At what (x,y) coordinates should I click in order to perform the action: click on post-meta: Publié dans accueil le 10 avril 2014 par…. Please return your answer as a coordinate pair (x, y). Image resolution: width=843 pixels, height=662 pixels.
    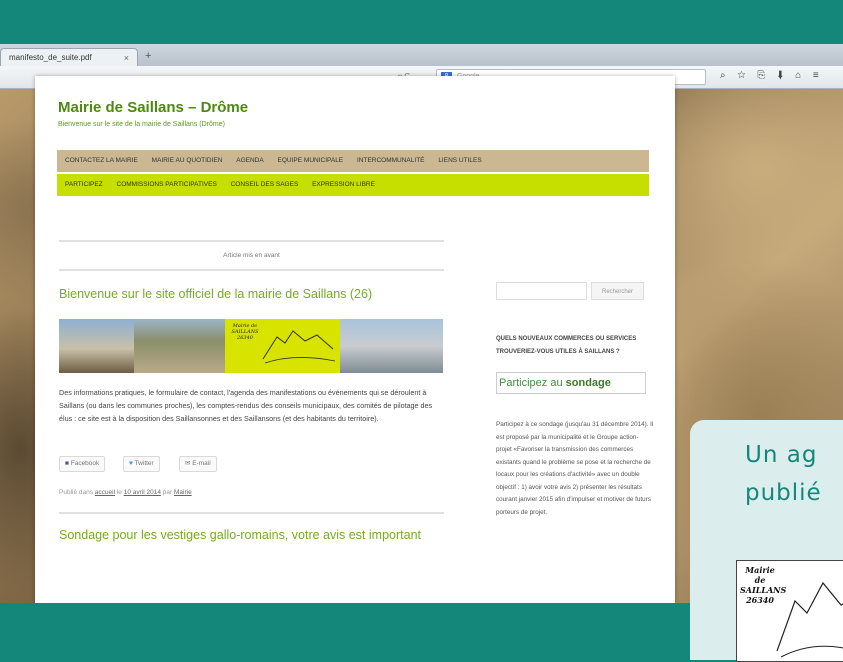
    Looking at the image, I should click on (125, 492).